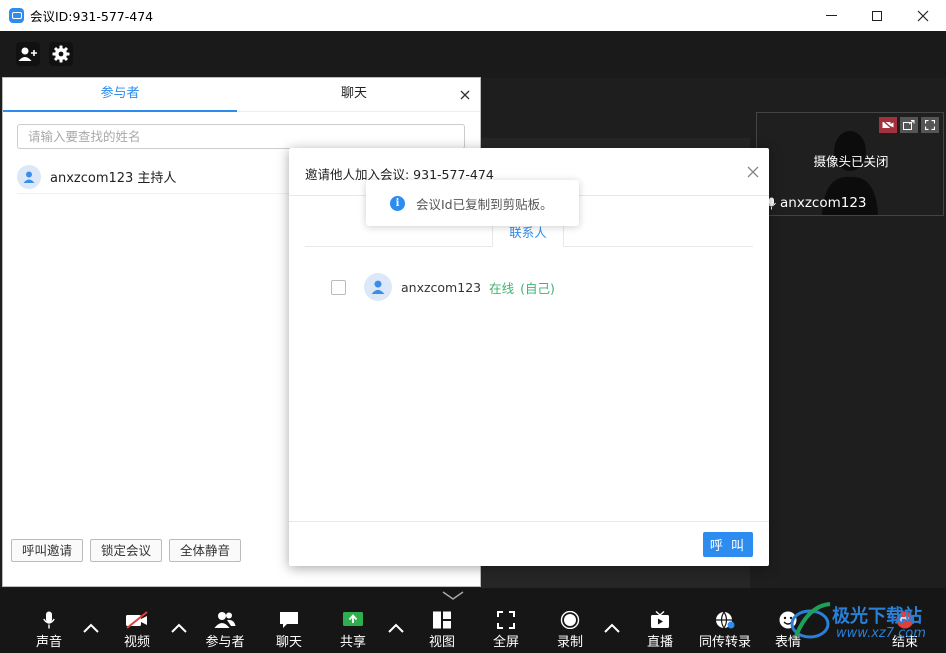 This screenshot has height=653, width=946. Describe the element at coordinates (725, 630) in the screenshot. I see `transcribe-button: 同传转录` at that location.